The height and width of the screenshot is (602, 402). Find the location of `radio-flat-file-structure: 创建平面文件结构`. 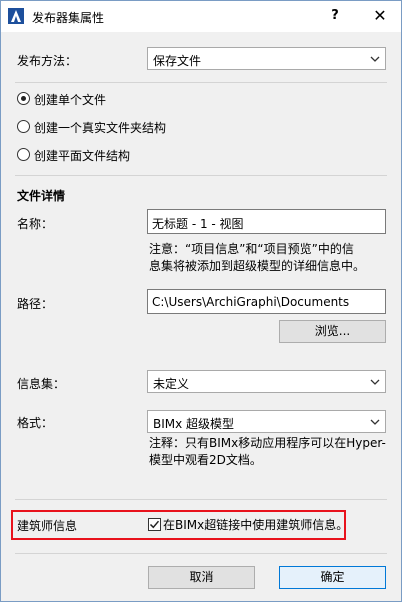

radio-flat-file-structure: 创建平面文件结构 is located at coordinates (117, 155).